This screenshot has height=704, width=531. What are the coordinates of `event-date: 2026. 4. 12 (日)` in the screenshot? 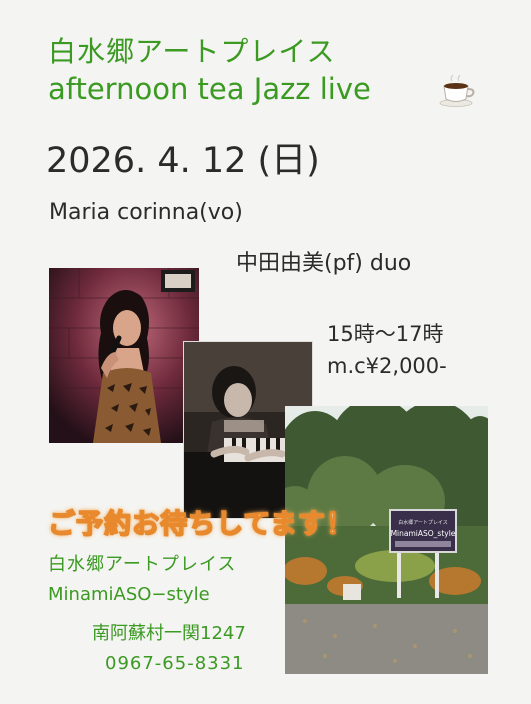 It's located at (183, 161).